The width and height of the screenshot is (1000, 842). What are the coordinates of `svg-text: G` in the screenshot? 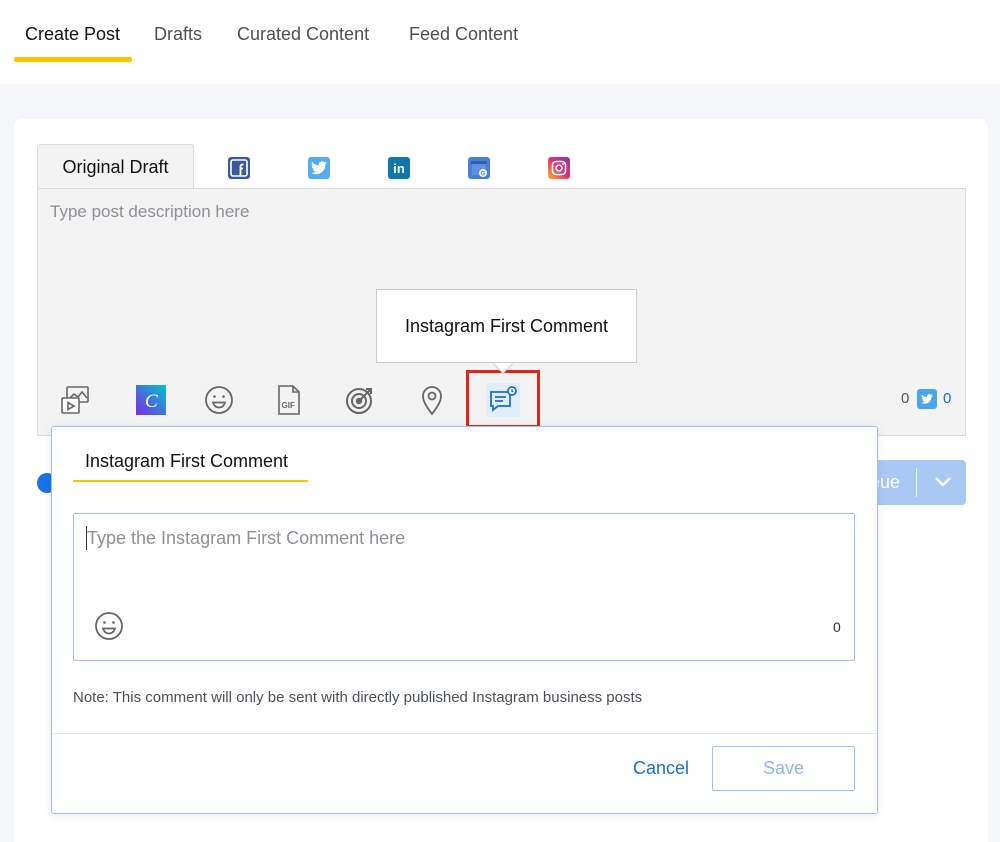 It's located at (483, 175).